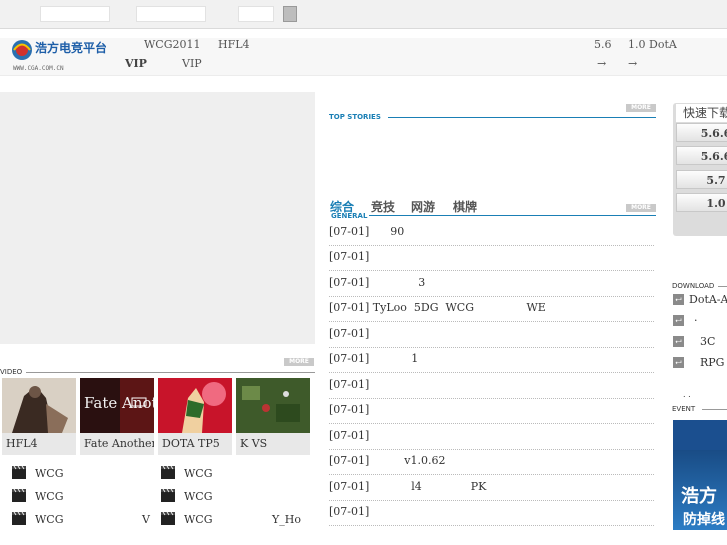  Describe the element at coordinates (136, 63) in the screenshot. I see `nav-vip-1: VIP` at that location.